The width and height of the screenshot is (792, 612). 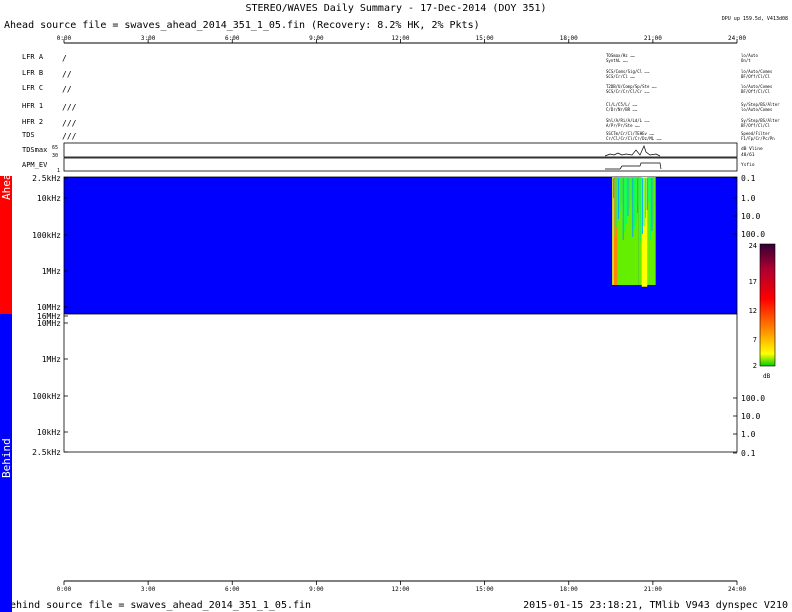 I want to click on row-right-note: lo/Auto/Comes, so click(x=757, y=109).